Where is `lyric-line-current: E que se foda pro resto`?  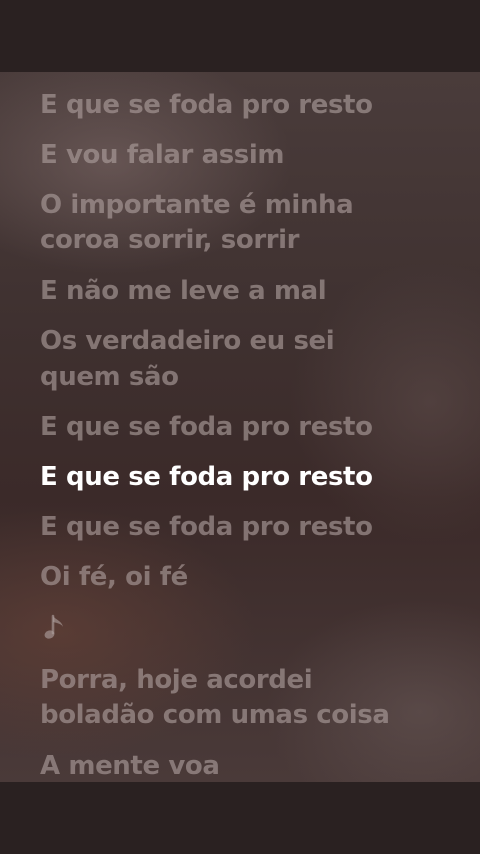 lyric-line-current: E que se foda pro resto is located at coordinates (250, 477).